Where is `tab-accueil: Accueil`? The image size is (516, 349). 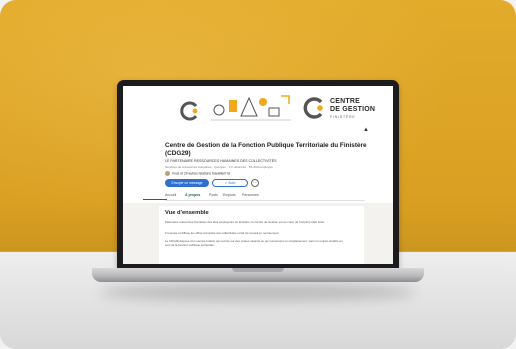
tab-accueil: Accueil is located at coordinates (170, 195).